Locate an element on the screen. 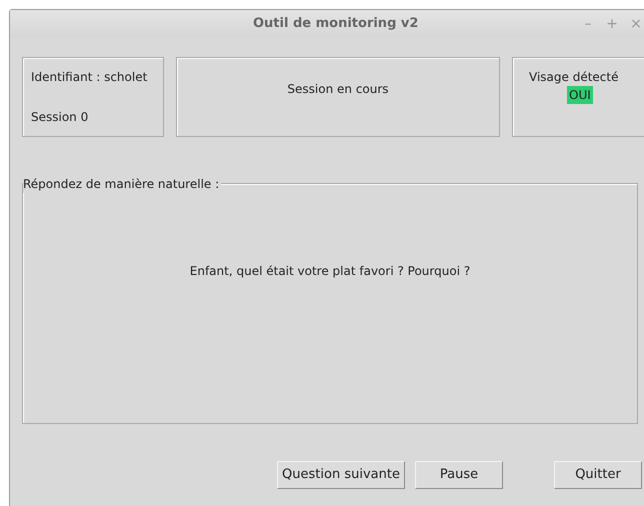 The image size is (644, 506). window-title: Outil de monitoring v2 is located at coordinates (335, 24).